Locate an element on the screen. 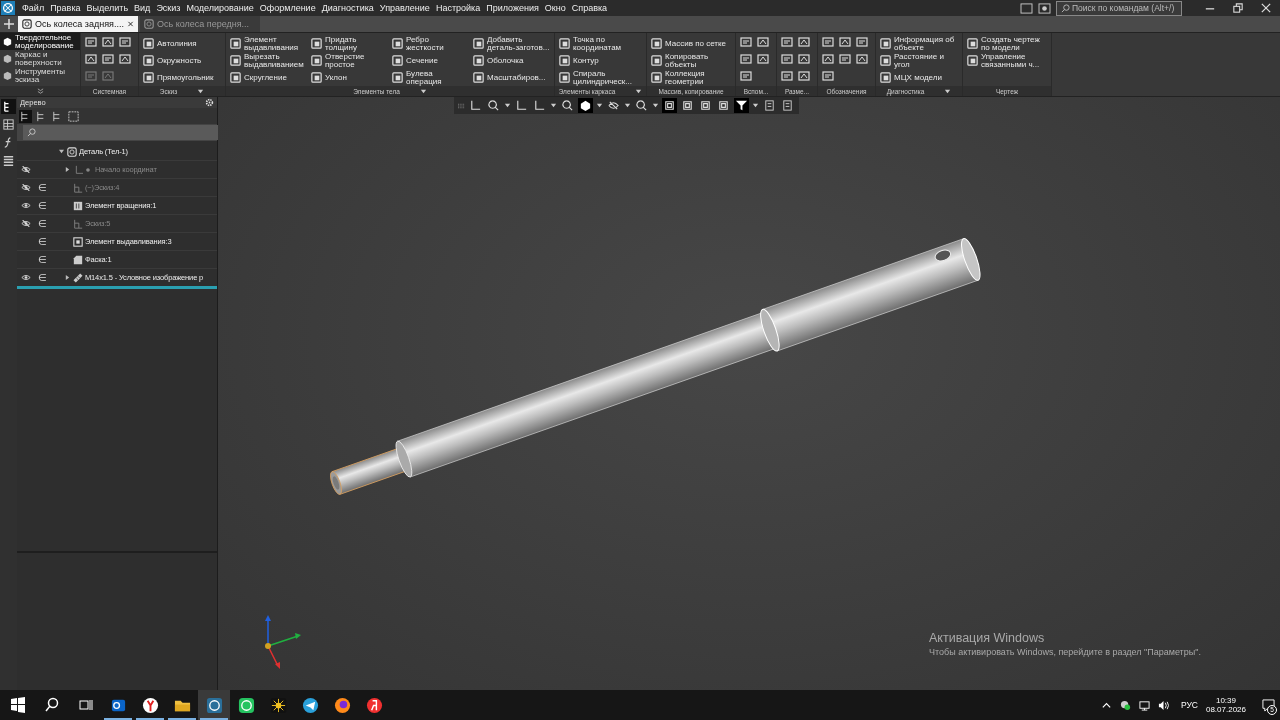  table-icon is located at coordinates (8, 124).